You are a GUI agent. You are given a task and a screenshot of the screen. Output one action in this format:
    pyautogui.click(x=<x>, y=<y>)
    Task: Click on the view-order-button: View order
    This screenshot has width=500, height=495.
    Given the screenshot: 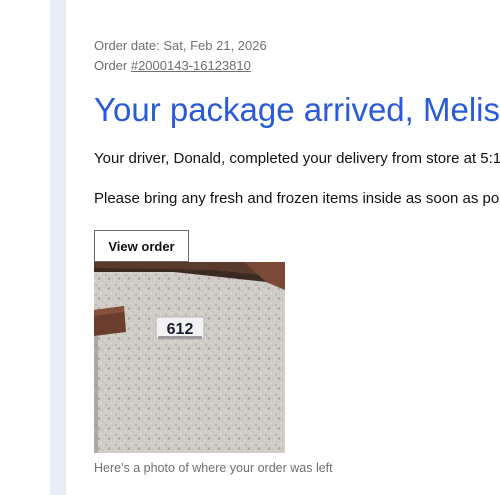 What is the action you would take?
    pyautogui.click(x=141, y=246)
    